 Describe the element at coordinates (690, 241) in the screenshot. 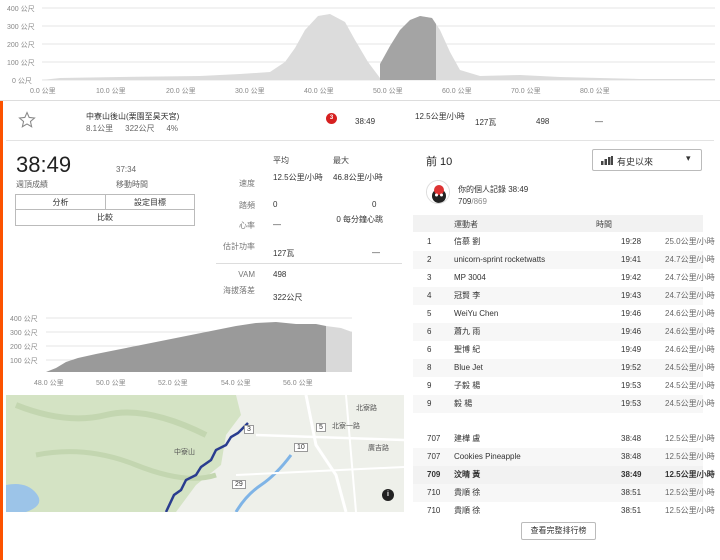

I see `speed-cell: 25.0公里/小時` at that location.